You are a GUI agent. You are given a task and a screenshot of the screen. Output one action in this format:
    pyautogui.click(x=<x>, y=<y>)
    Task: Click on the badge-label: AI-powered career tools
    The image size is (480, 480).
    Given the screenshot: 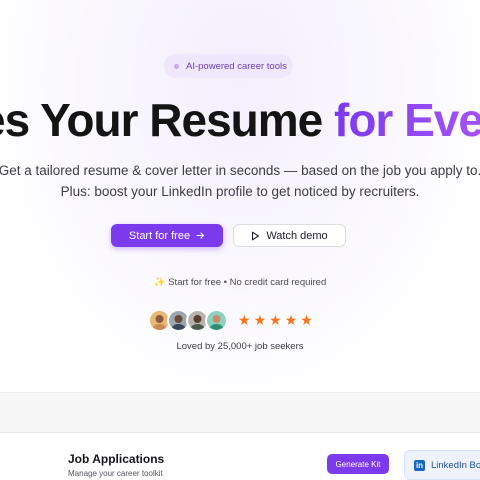 What is the action you would take?
    pyautogui.click(x=236, y=66)
    